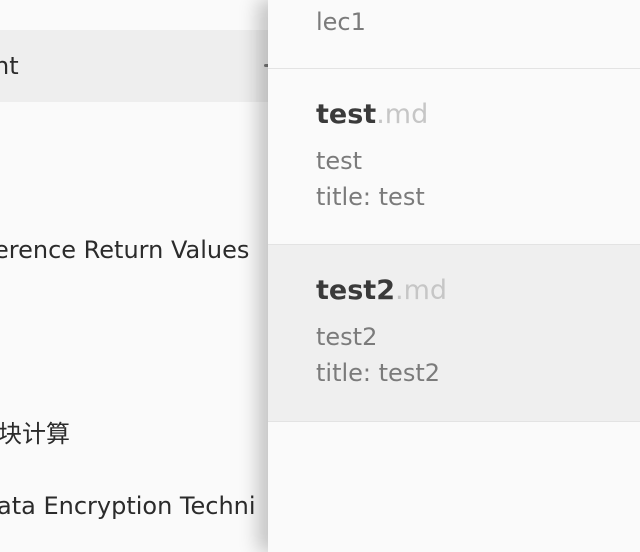  I want to click on sidebar-item-label: ata Encryption Techni, so click(128, 506).